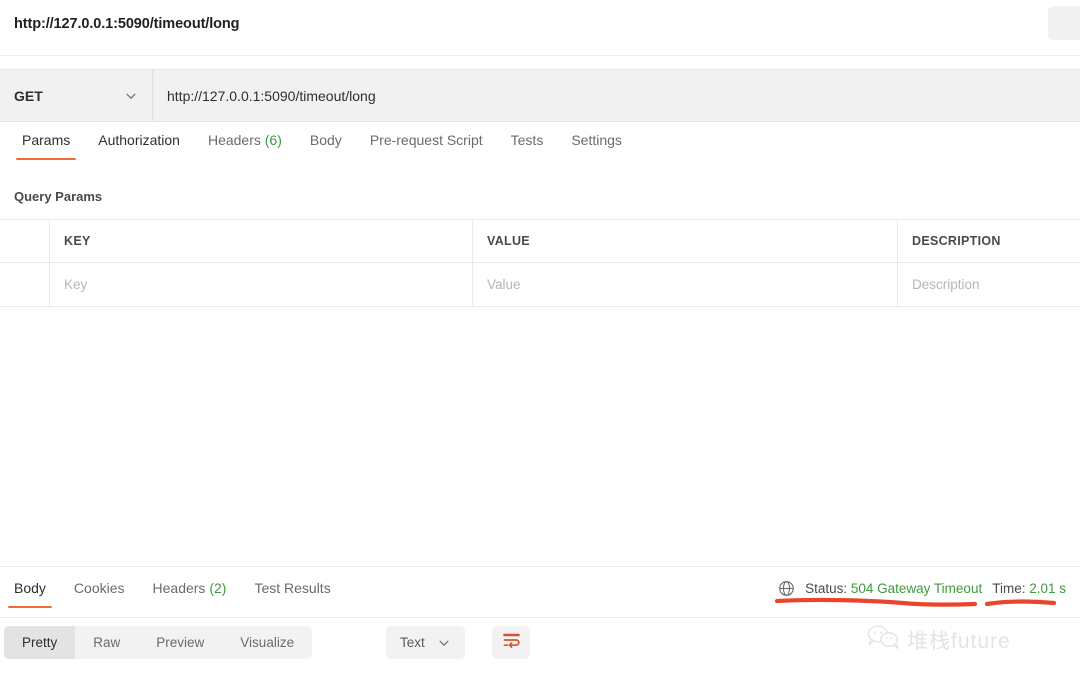 This screenshot has width=1080, height=686. Describe the element at coordinates (30, 588) in the screenshot. I see `response-tab-body-label: Body` at that location.